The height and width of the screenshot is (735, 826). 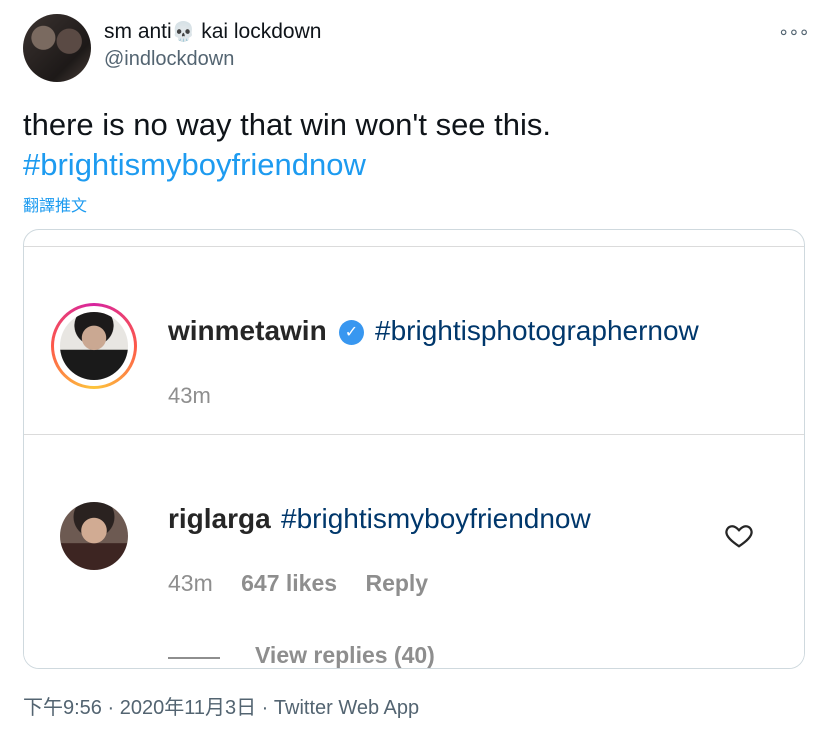 I want to click on display-name-text: sm anti, so click(x=138, y=31).